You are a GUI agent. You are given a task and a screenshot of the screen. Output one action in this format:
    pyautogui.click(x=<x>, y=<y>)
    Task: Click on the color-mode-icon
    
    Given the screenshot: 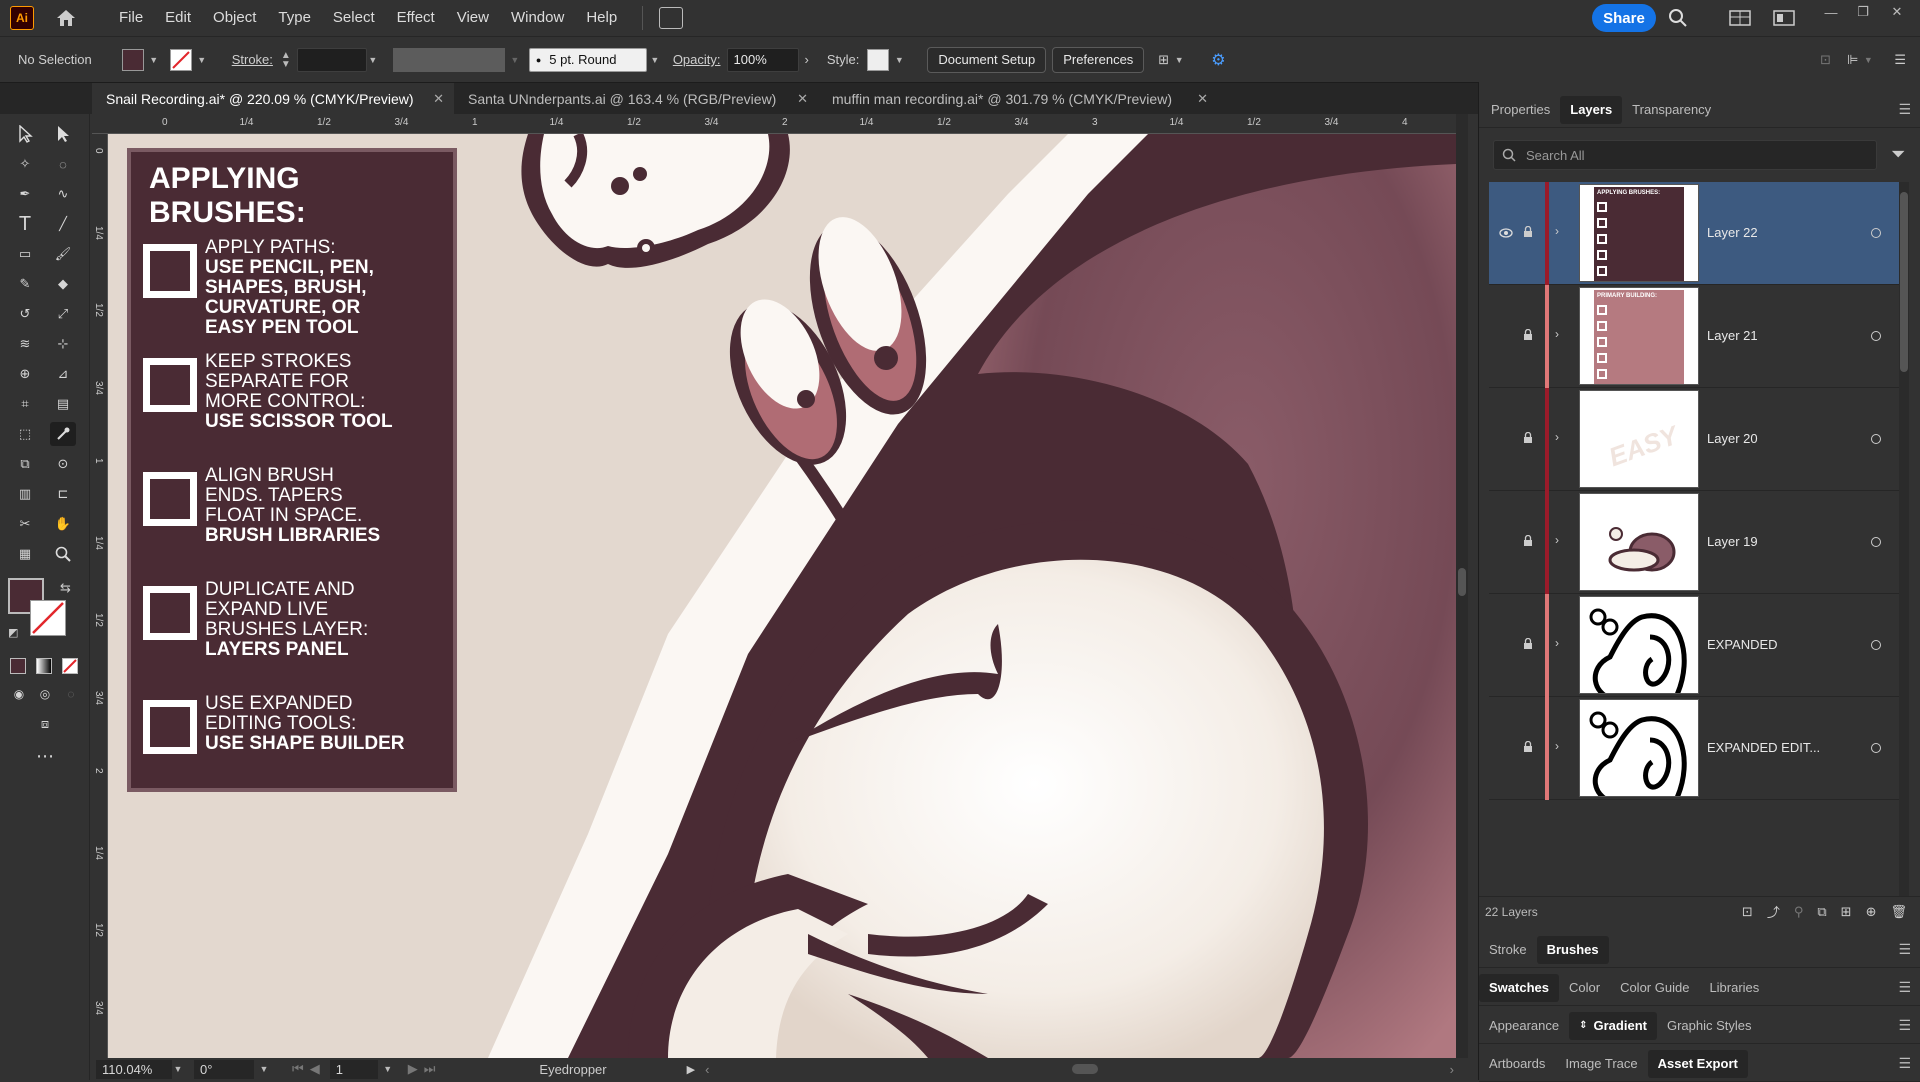 What is the action you would take?
    pyautogui.click(x=18, y=666)
    